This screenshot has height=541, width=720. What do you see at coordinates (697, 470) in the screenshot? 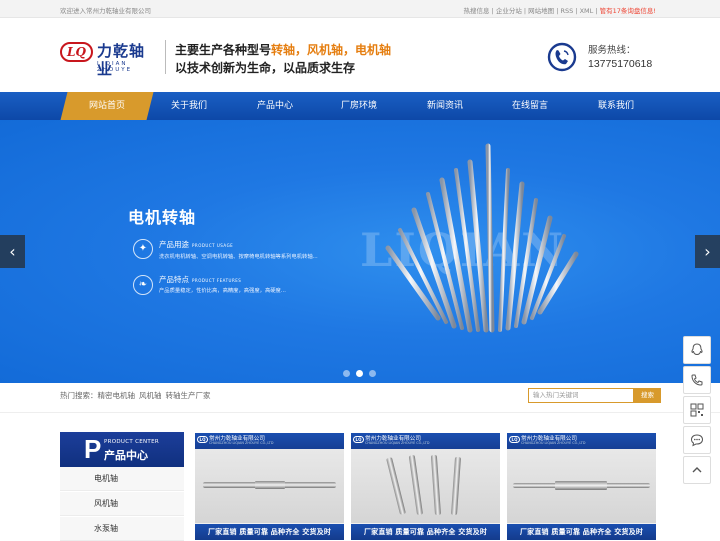
I see `back-to-top-icon` at bounding box center [697, 470].